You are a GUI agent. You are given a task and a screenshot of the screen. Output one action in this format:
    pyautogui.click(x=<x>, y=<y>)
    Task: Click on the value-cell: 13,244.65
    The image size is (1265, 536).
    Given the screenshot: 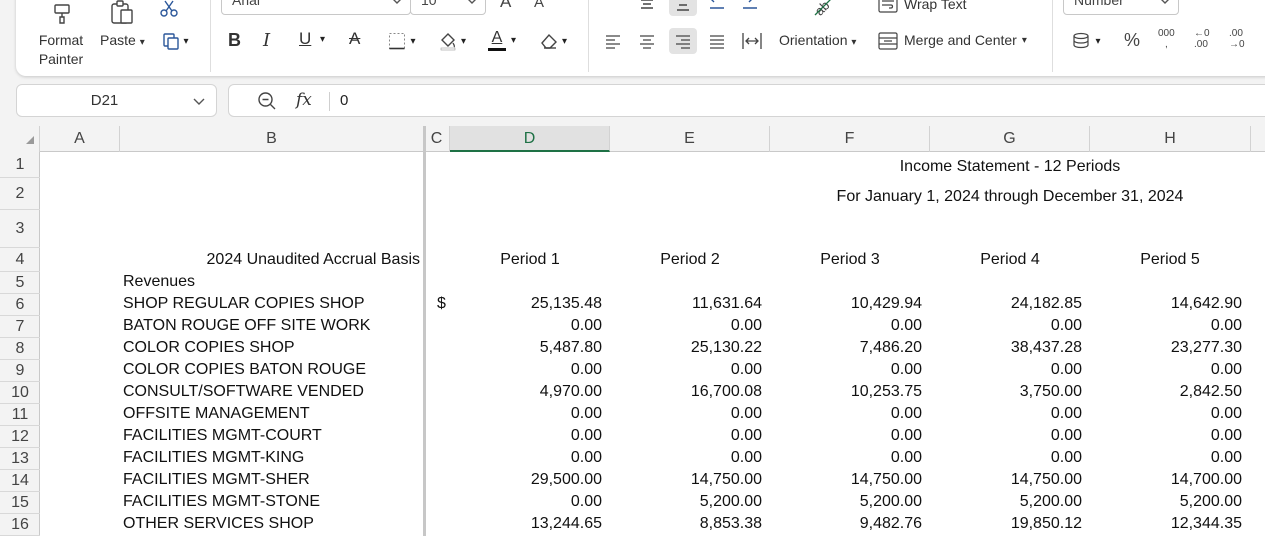 What is the action you would take?
    pyautogui.click(x=526, y=524)
    